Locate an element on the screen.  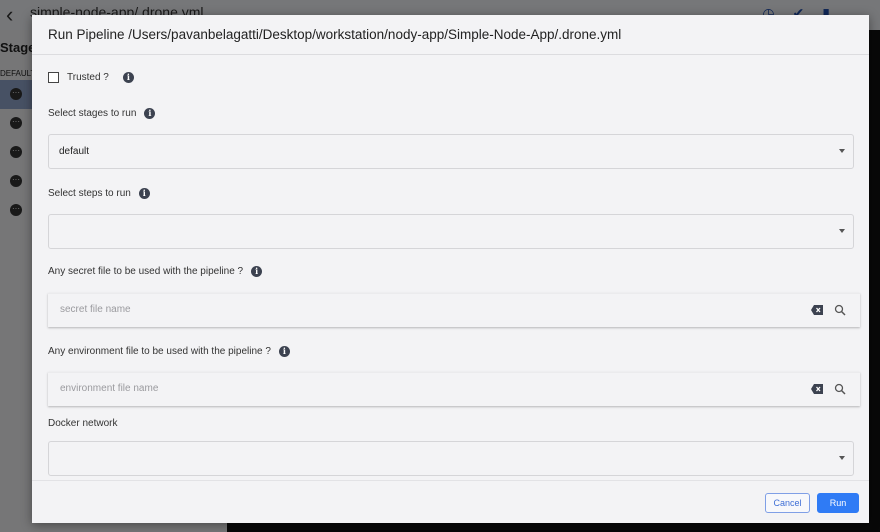
docker-network-label: Docker network is located at coordinates (82, 423).